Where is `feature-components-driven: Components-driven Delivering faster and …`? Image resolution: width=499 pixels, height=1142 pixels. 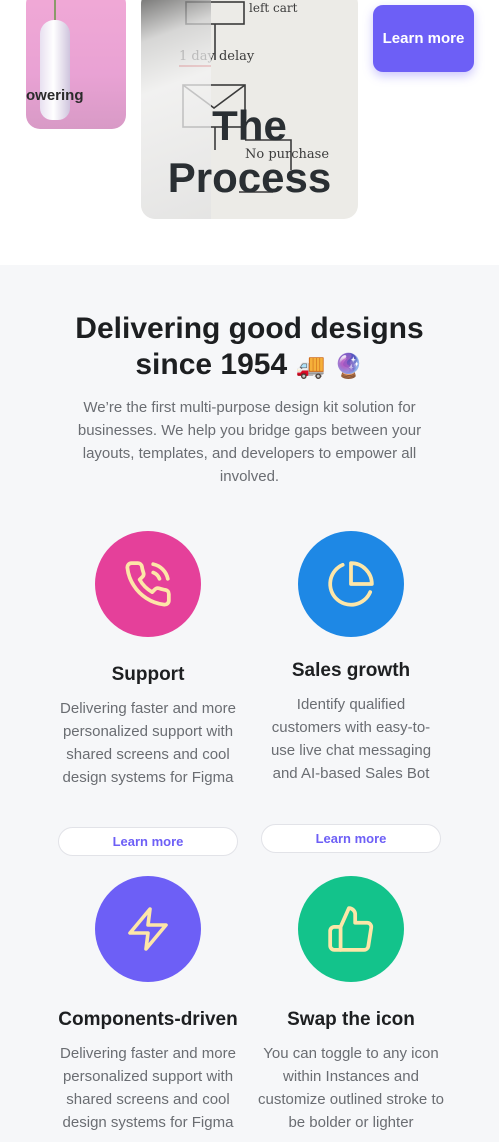 feature-components-driven: Components-driven Delivering faster and … is located at coordinates (148, 1005).